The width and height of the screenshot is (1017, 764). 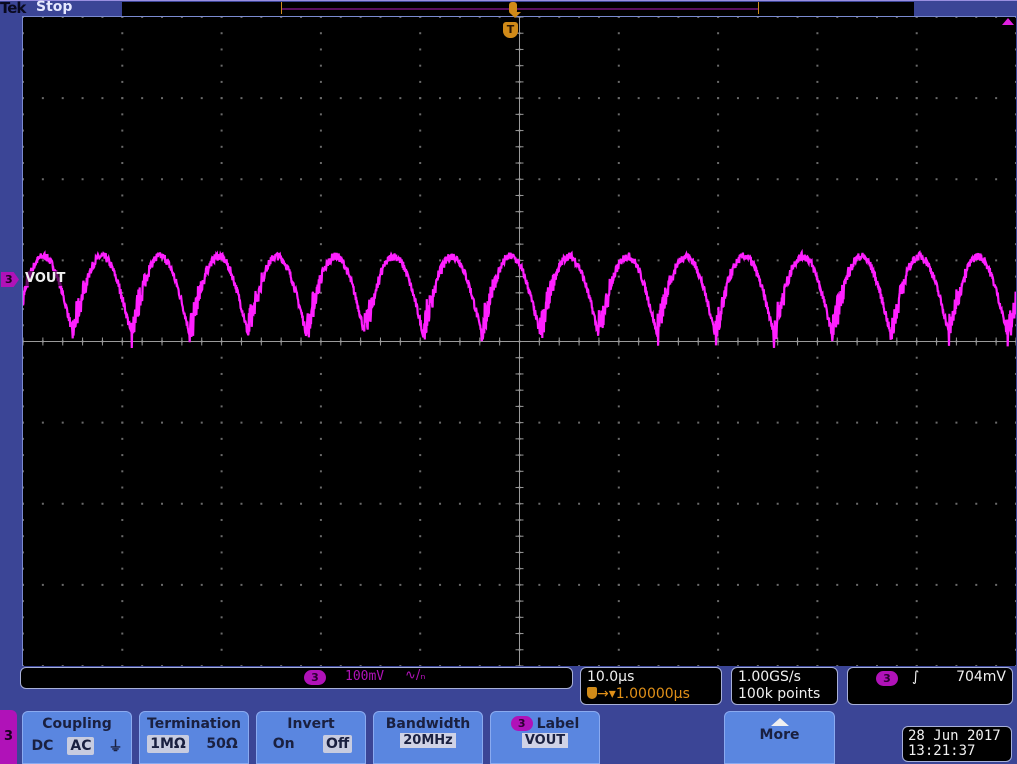 I want to click on trigger-readout: 3 ∫ 704mV, so click(x=930, y=686).